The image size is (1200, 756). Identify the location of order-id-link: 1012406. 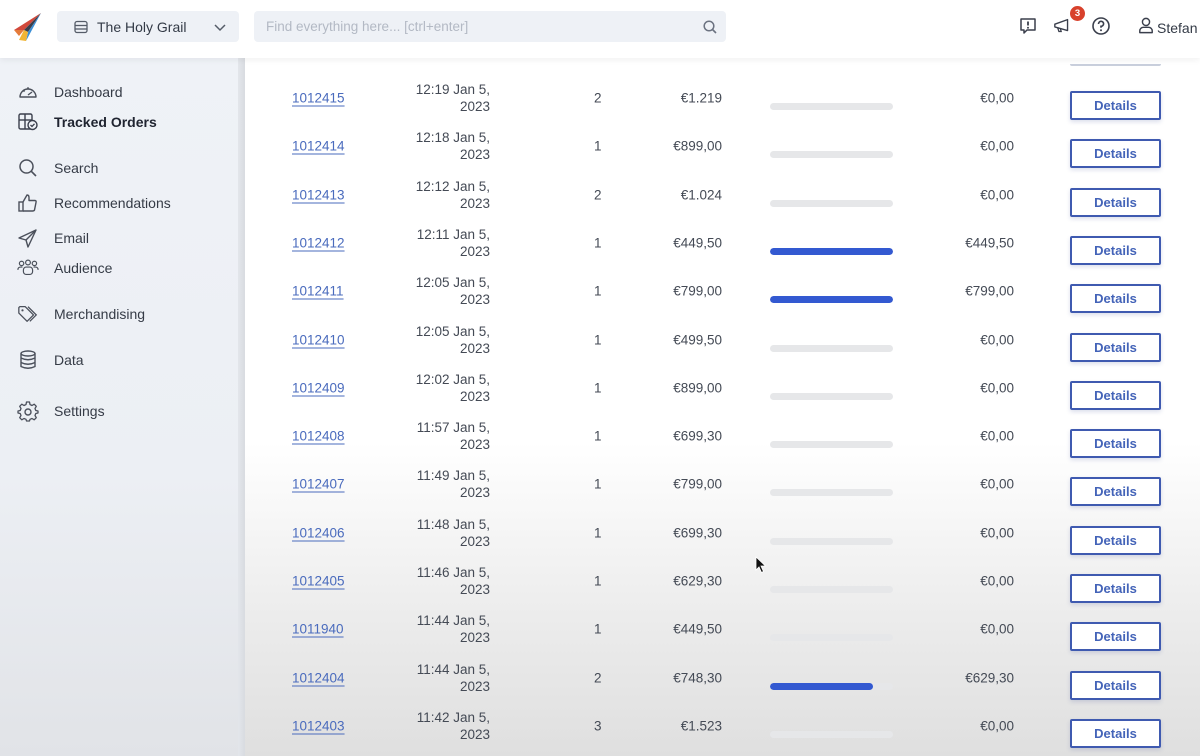
(318, 532).